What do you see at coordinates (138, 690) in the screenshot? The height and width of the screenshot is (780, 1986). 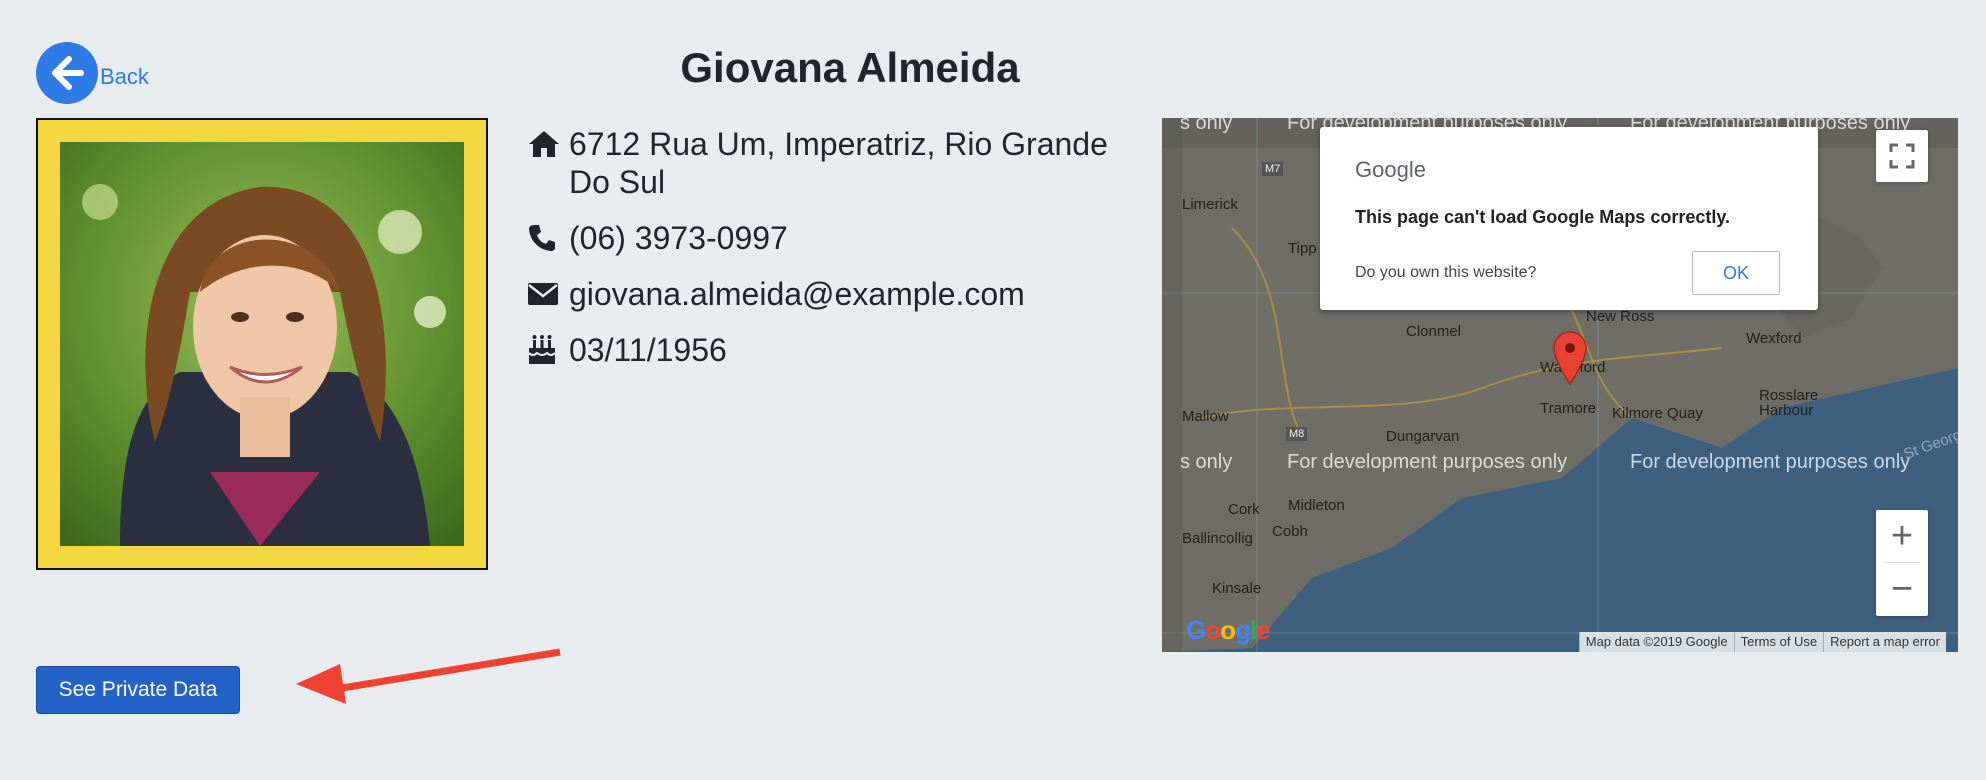 I see `see-private-data-button: See Private Data` at bounding box center [138, 690].